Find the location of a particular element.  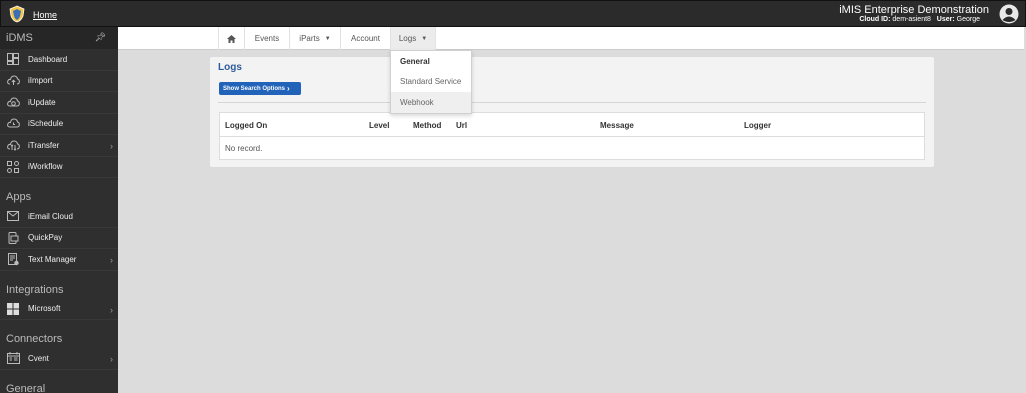

cloud-id-value: dem-asient8 is located at coordinates (911, 19).